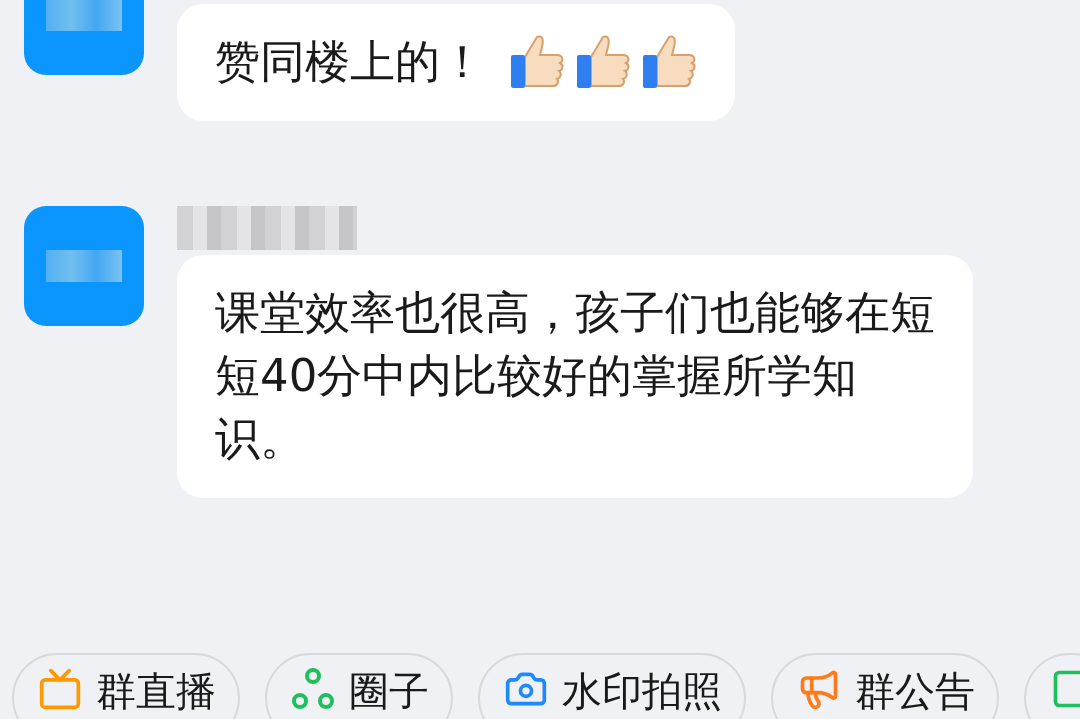 Image resolution: width=1080 pixels, height=719 pixels. Describe the element at coordinates (612, 686) in the screenshot. I see `shortcut-button: 水印拍照` at that location.